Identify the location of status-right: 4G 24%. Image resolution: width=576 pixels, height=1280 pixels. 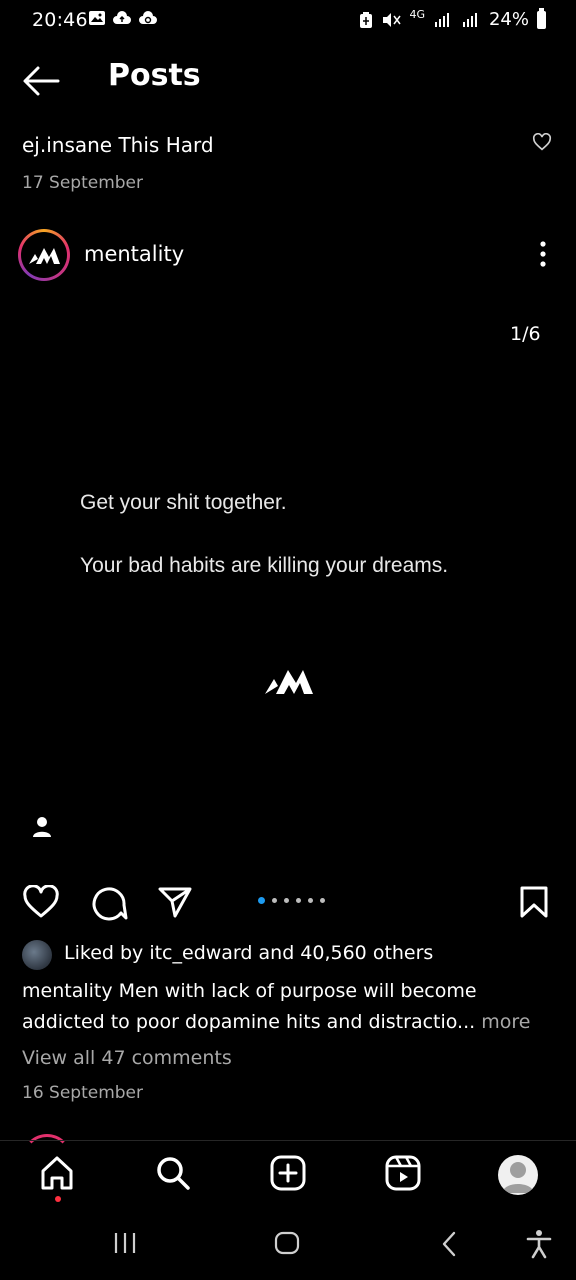
(452, 18).